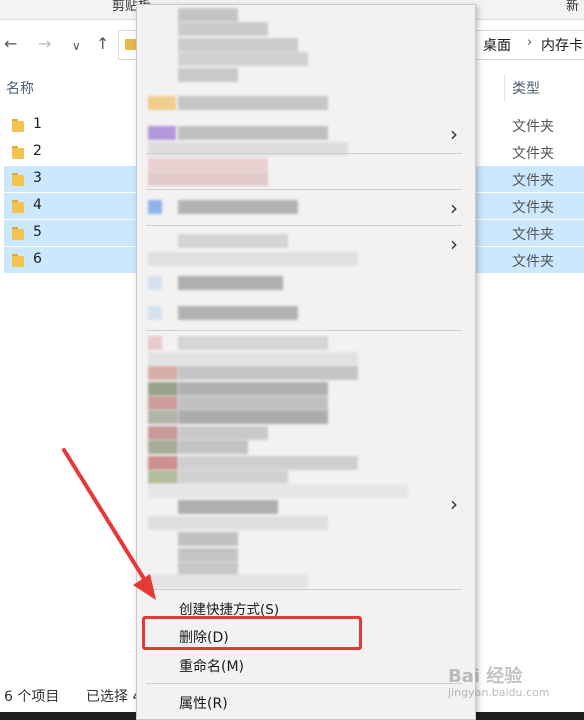 This screenshot has height=720, width=584. Describe the element at coordinates (485, 676) in the screenshot. I see `watermark-brand: Bai 经验` at that location.